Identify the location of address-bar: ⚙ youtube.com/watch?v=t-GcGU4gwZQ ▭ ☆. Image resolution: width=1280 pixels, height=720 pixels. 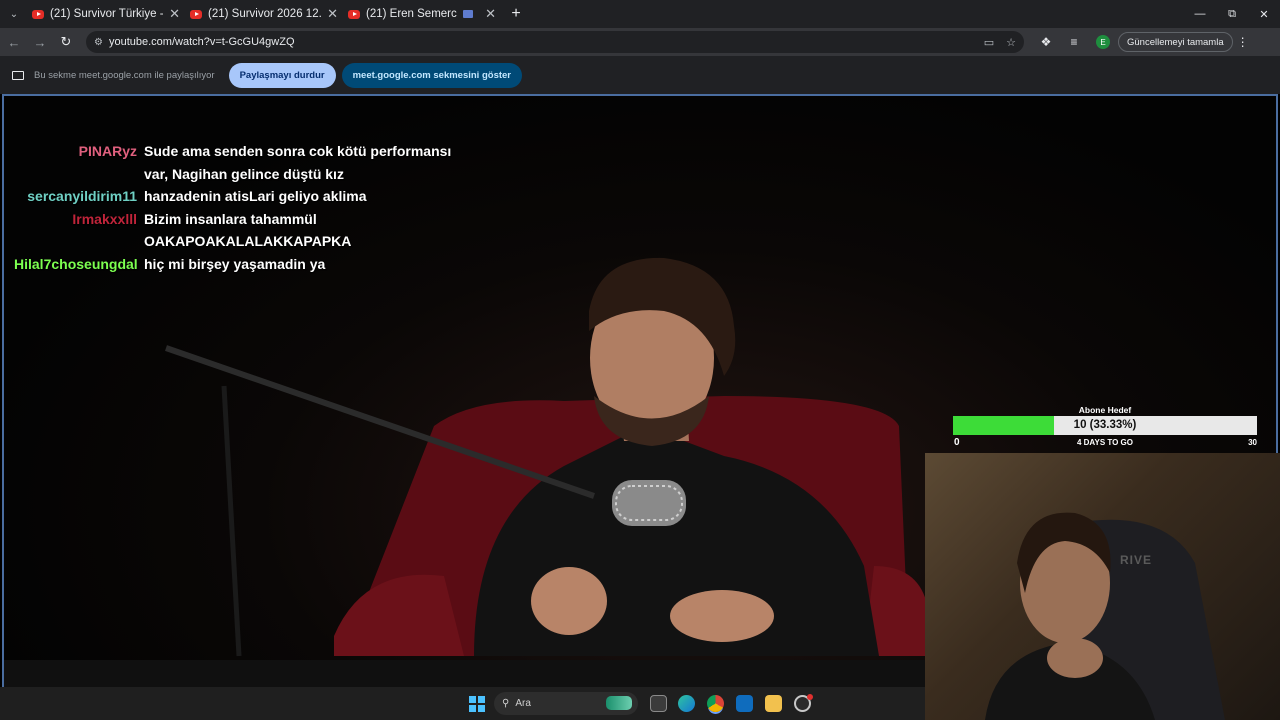
(555, 42).